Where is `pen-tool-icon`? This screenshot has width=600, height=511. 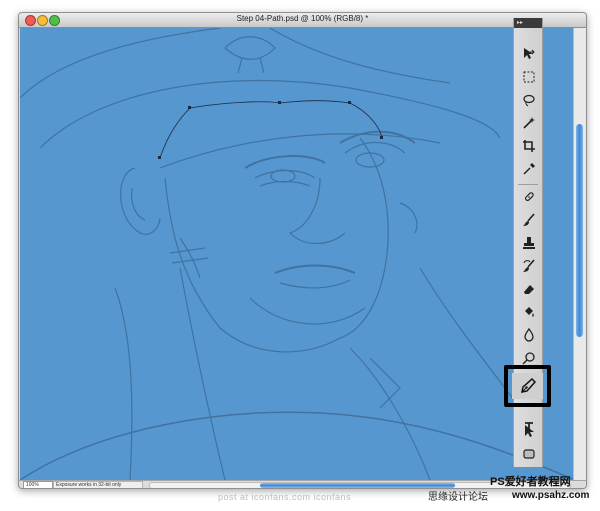 pen-tool-icon is located at coordinates (527, 386).